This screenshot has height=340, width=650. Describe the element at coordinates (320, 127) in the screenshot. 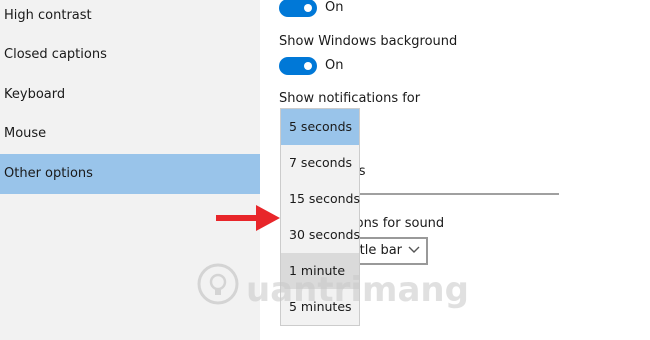

I see `dropdown-option-5-seconds: 5 seconds` at that location.